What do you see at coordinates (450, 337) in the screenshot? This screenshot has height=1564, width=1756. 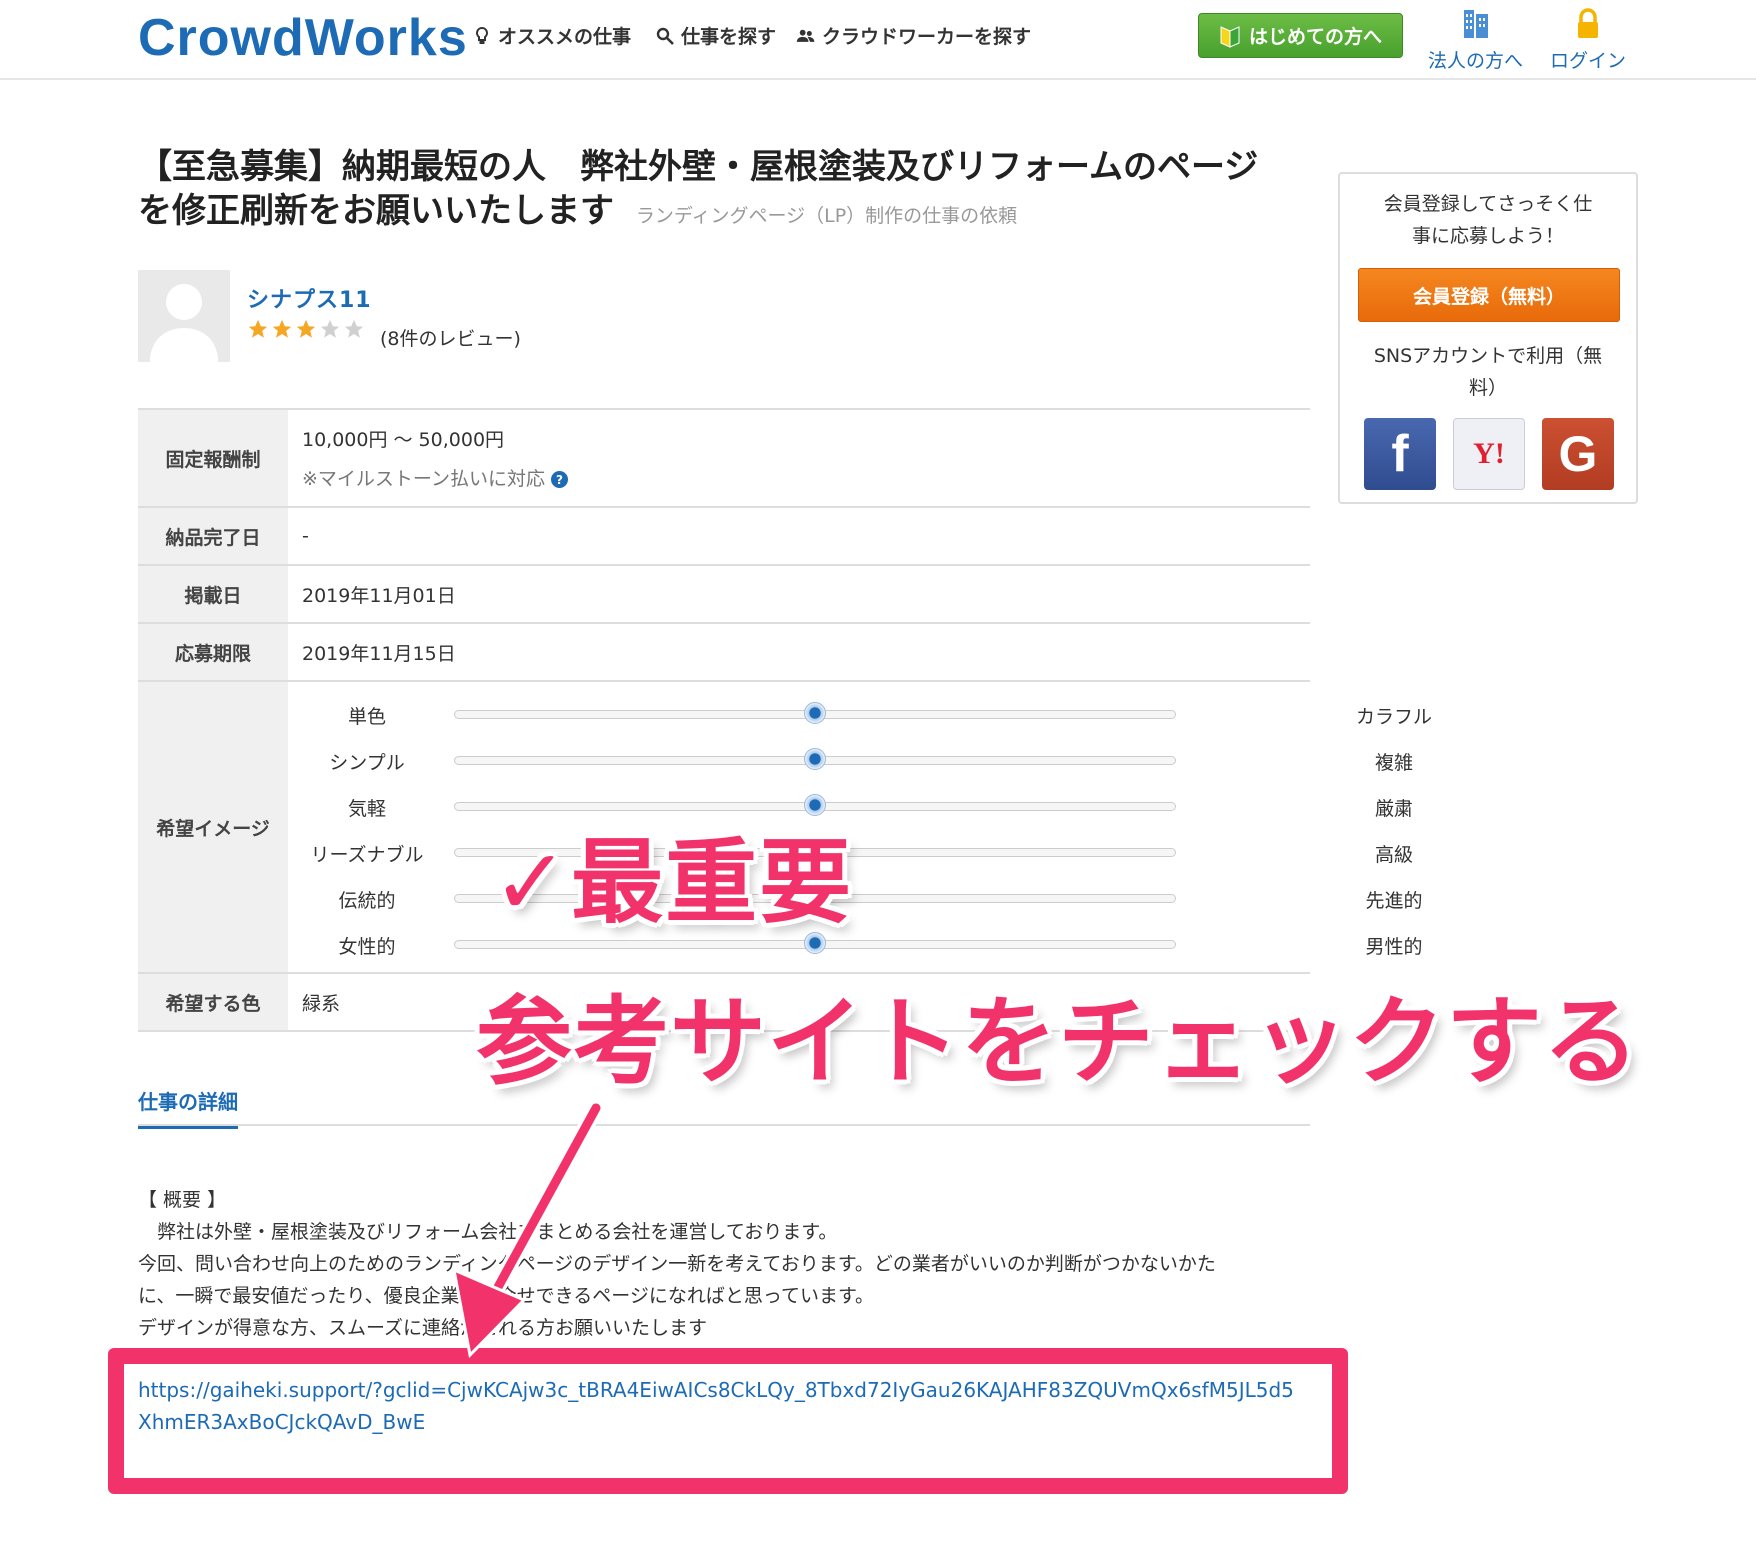 I see `client-reviews: (8件のレビュー)` at bounding box center [450, 337].